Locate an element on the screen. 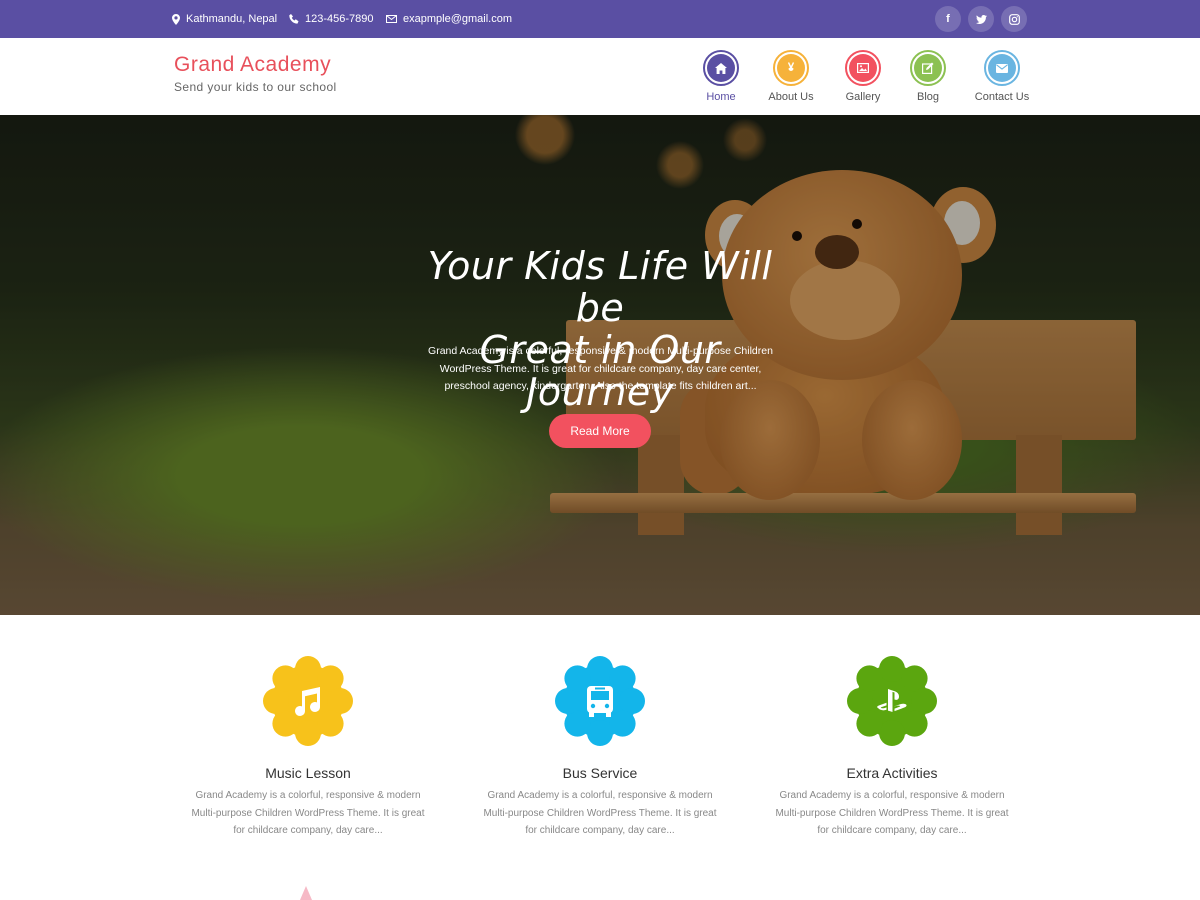 The height and width of the screenshot is (900, 1200). facebook-icon: f is located at coordinates (948, 19).